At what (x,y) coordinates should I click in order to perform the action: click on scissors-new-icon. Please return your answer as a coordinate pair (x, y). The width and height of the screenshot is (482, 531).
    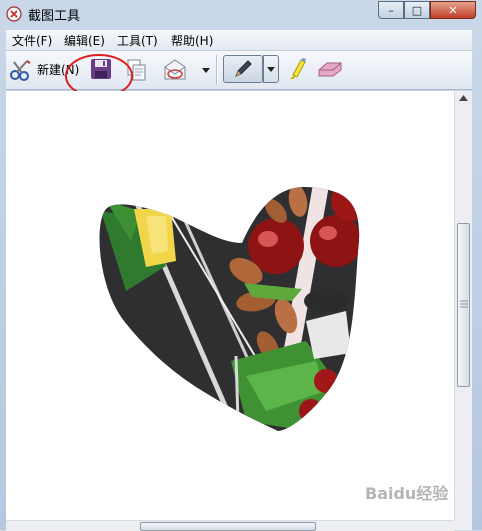
    Looking at the image, I should click on (20, 70).